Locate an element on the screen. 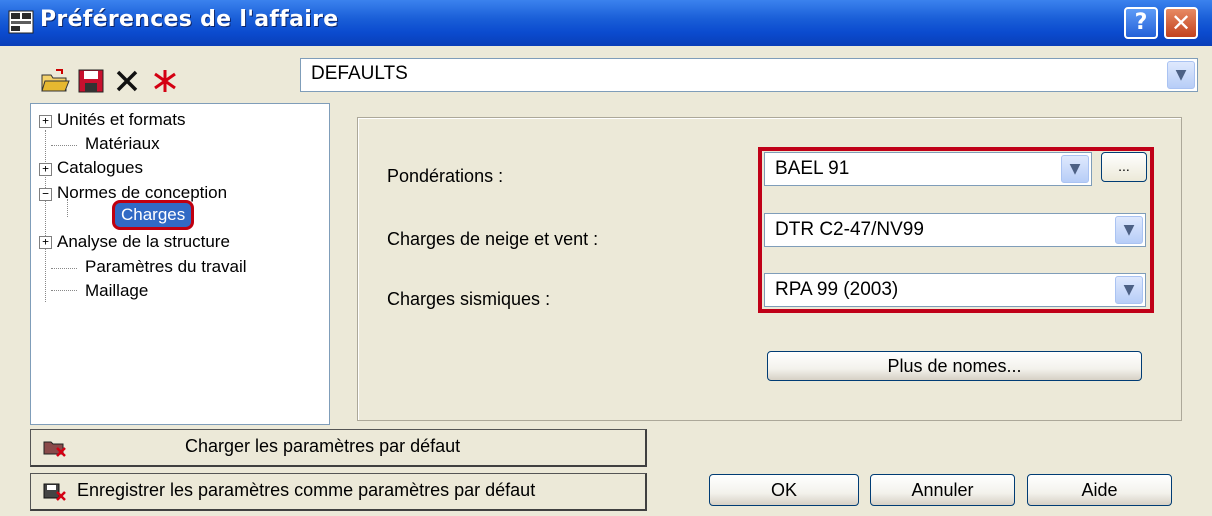  preset-value: DEFAULTS is located at coordinates (359, 73).